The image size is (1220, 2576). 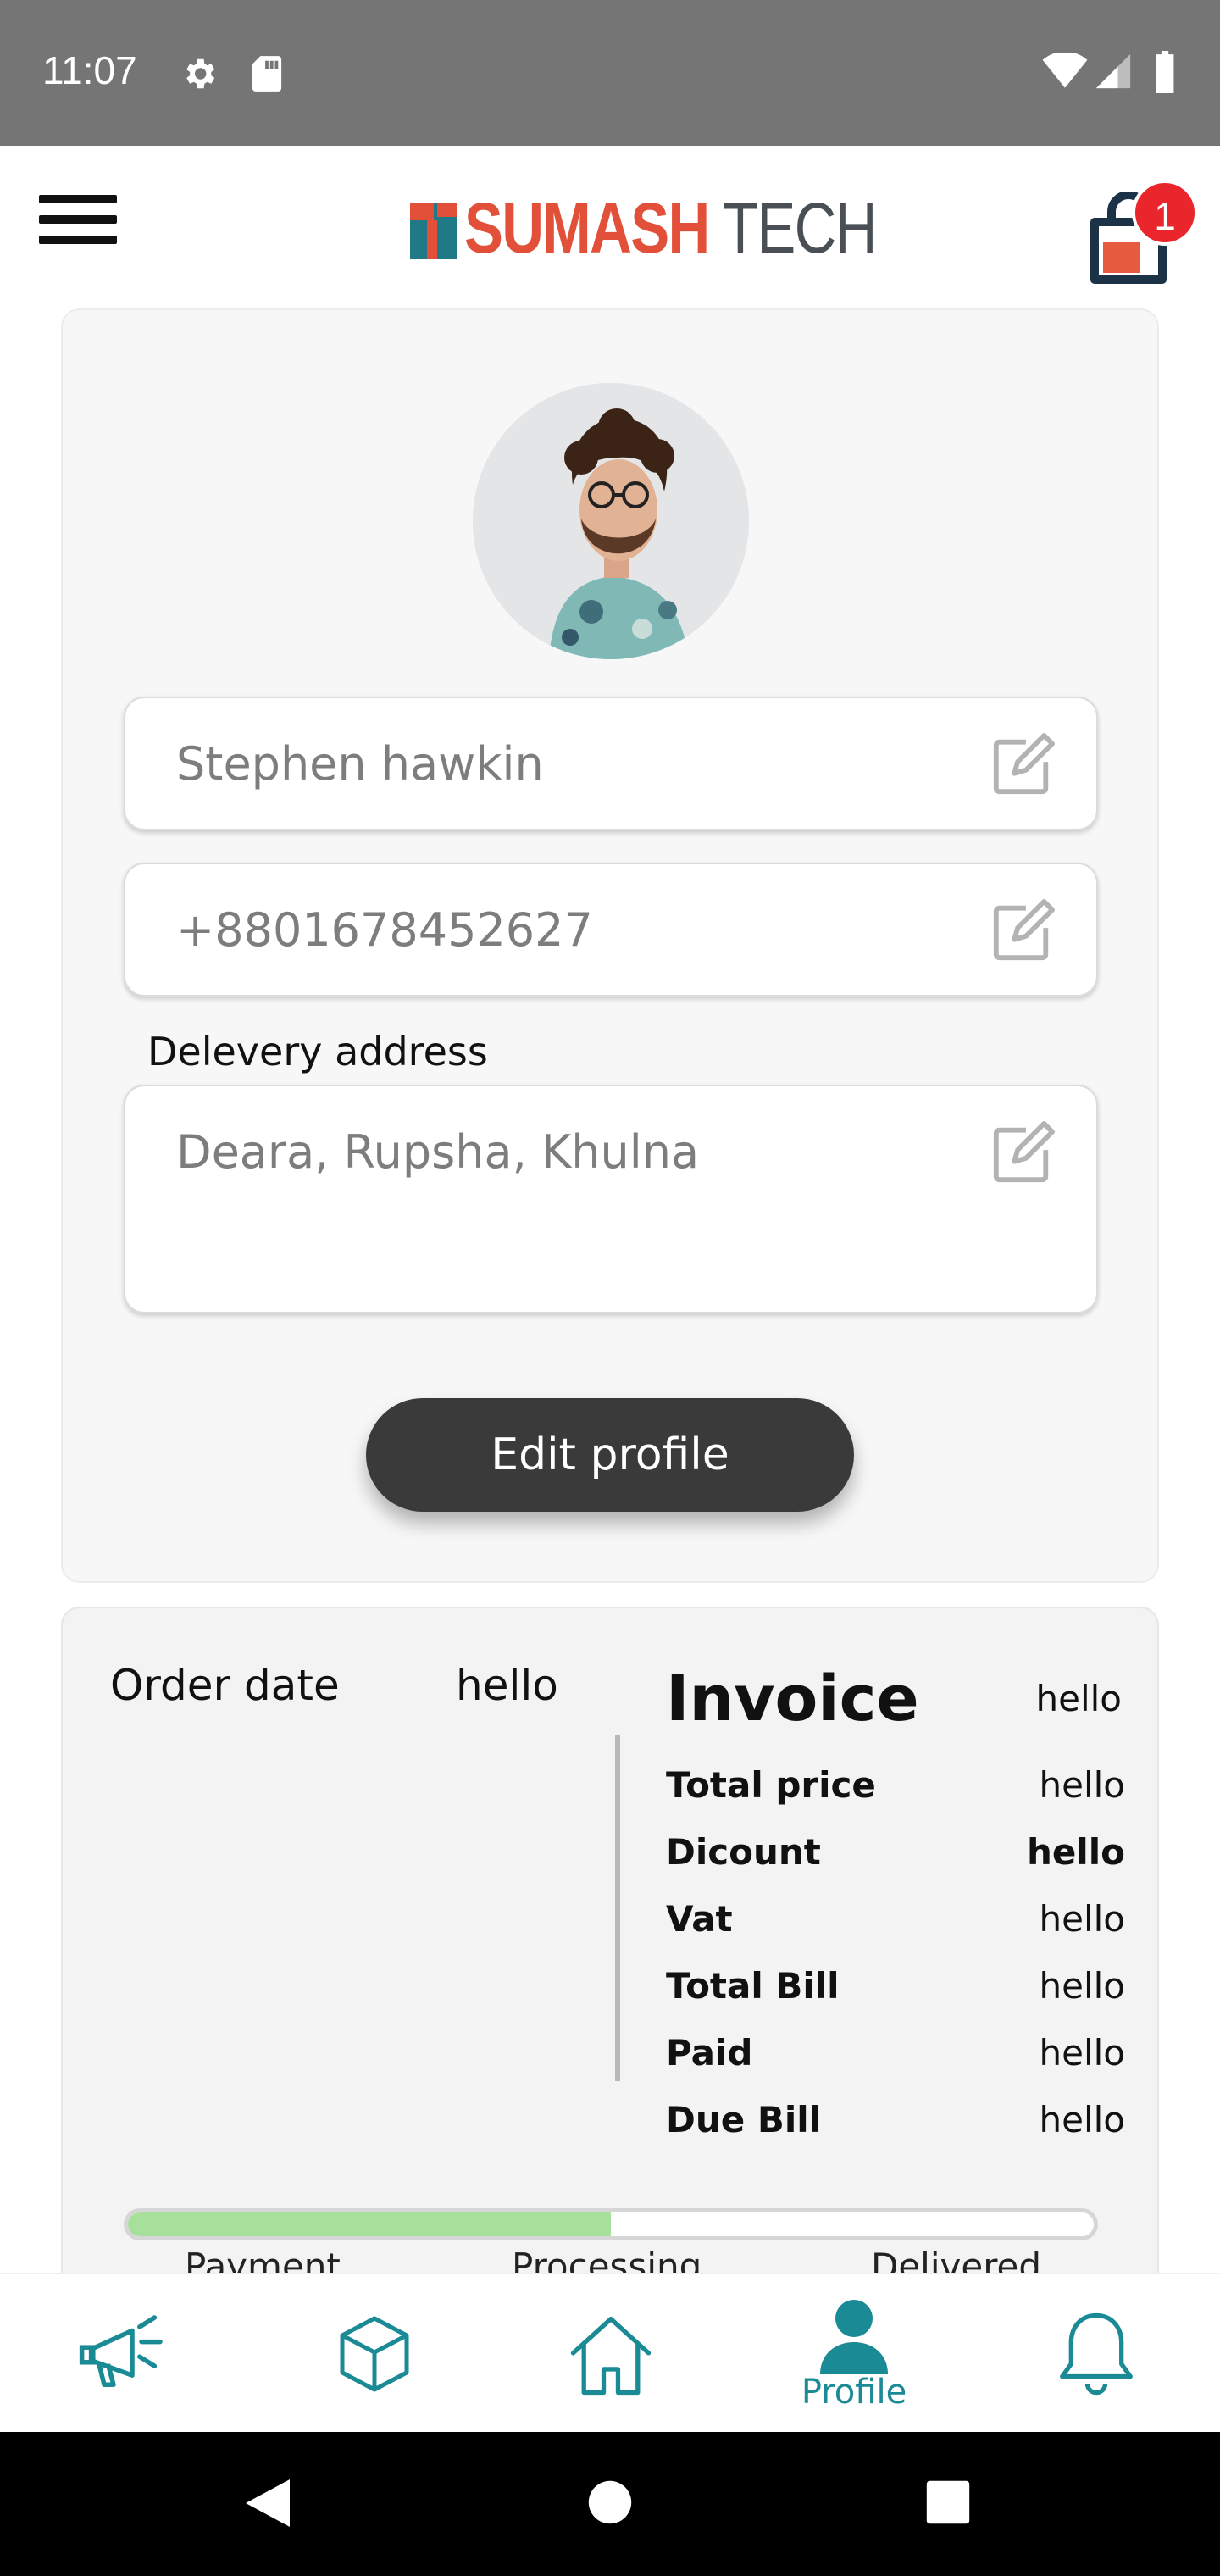 What do you see at coordinates (611, 1199) in the screenshot?
I see `address-field: Deara, Rupsha, Khulna` at bounding box center [611, 1199].